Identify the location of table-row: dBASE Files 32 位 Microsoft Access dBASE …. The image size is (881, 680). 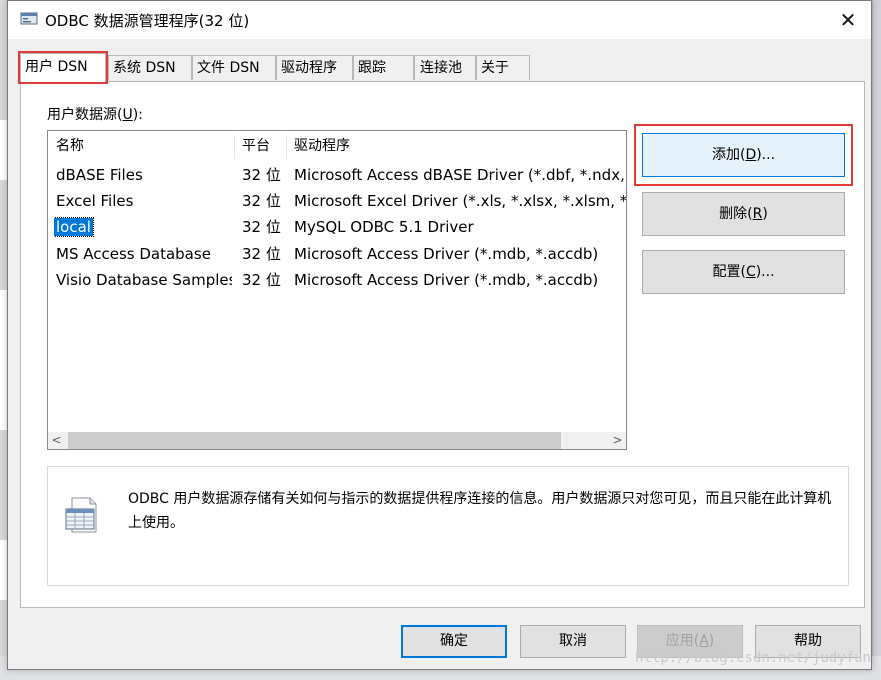
(337, 175).